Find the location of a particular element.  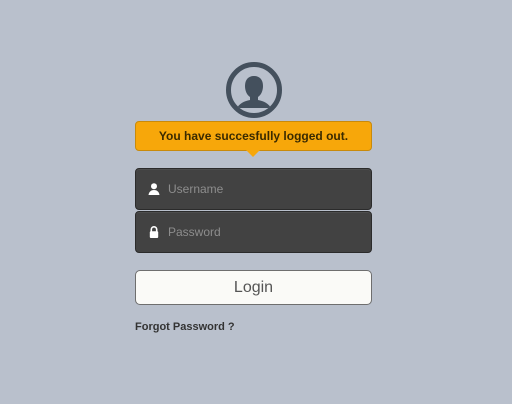

forgot-password-link: Forgot Password ? is located at coordinates (185, 327).